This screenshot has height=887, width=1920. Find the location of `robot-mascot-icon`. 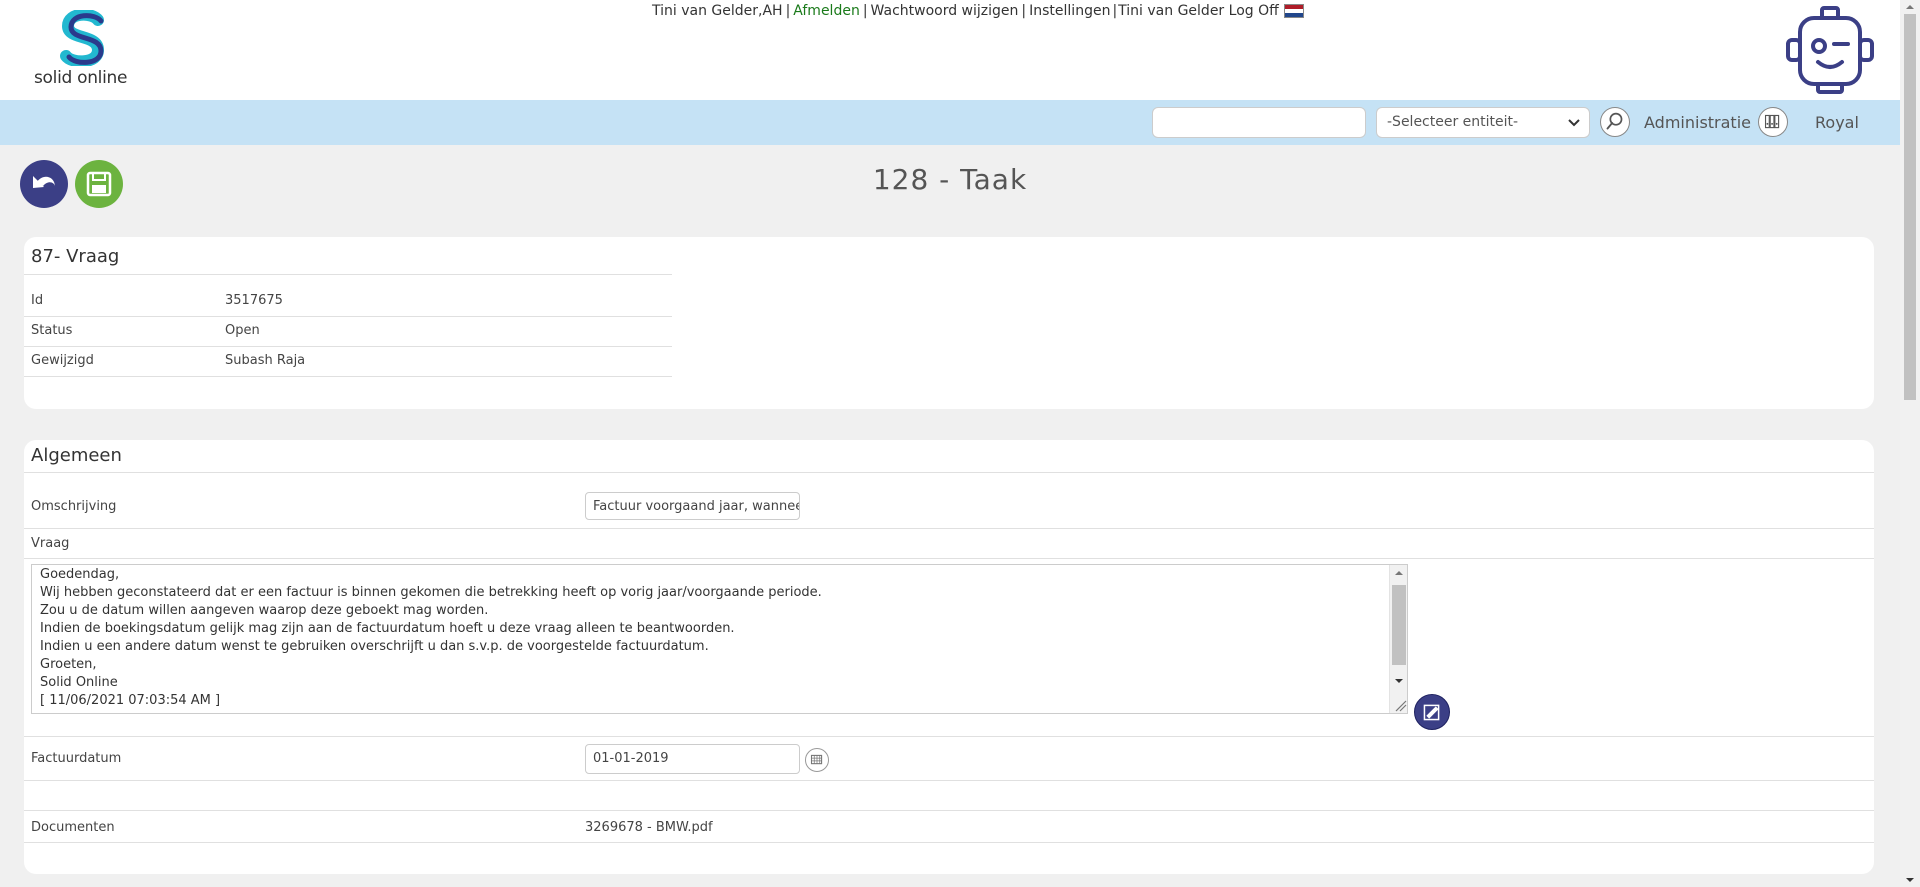

robot-mascot-icon is located at coordinates (1830, 50).